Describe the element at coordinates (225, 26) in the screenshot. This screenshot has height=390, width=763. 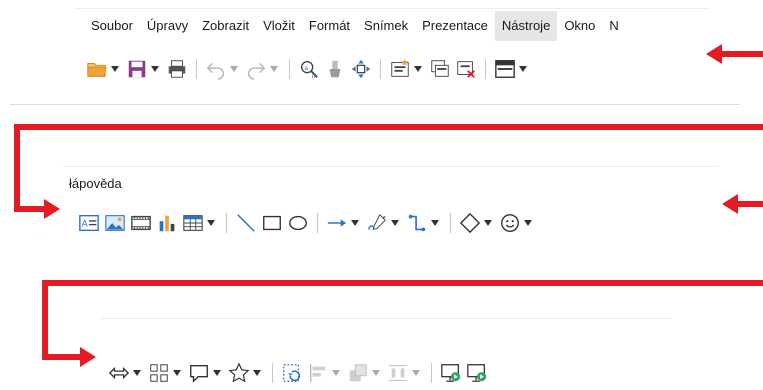
I see `menu-zobrazit: Zobrazit` at that location.